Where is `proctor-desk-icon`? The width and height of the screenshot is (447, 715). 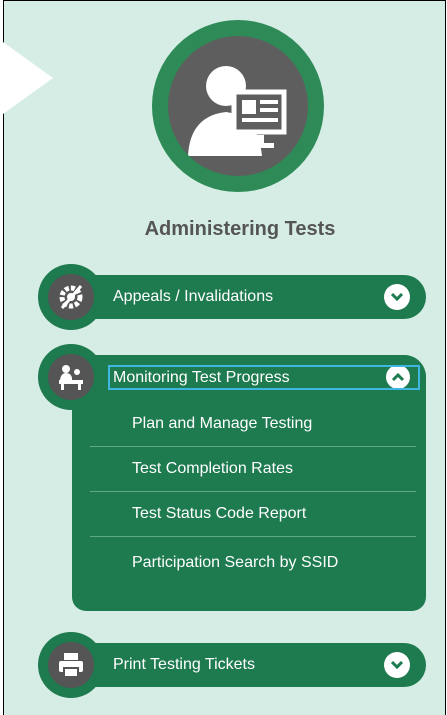
proctor-desk-icon is located at coordinates (71, 377).